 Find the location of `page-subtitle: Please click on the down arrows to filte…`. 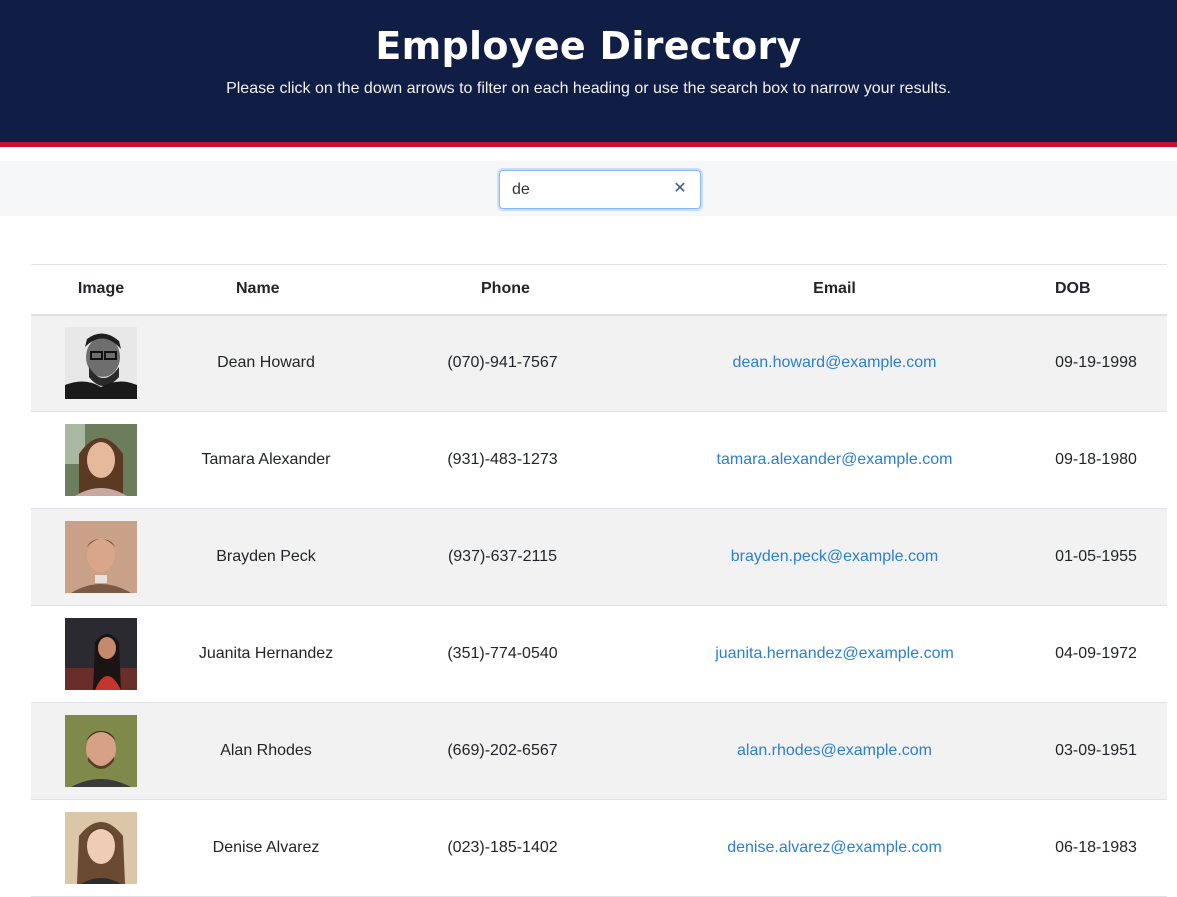

page-subtitle: Please click on the down arrows to filte… is located at coordinates (588, 88).